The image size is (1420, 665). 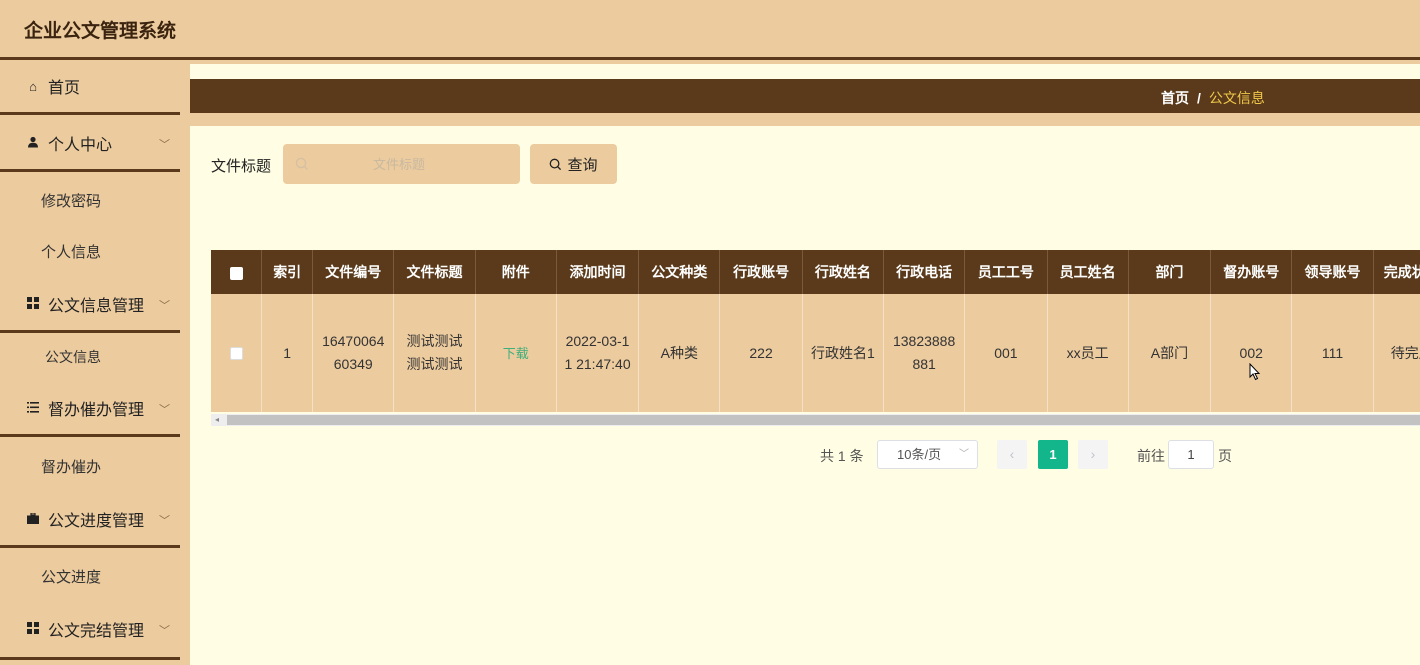 I want to click on query-button: 查询, so click(x=573, y=164).